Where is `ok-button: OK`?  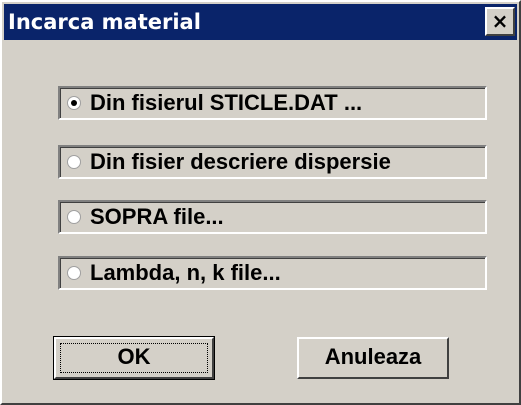
ok-button: OK is located at coordinates (134, 358).